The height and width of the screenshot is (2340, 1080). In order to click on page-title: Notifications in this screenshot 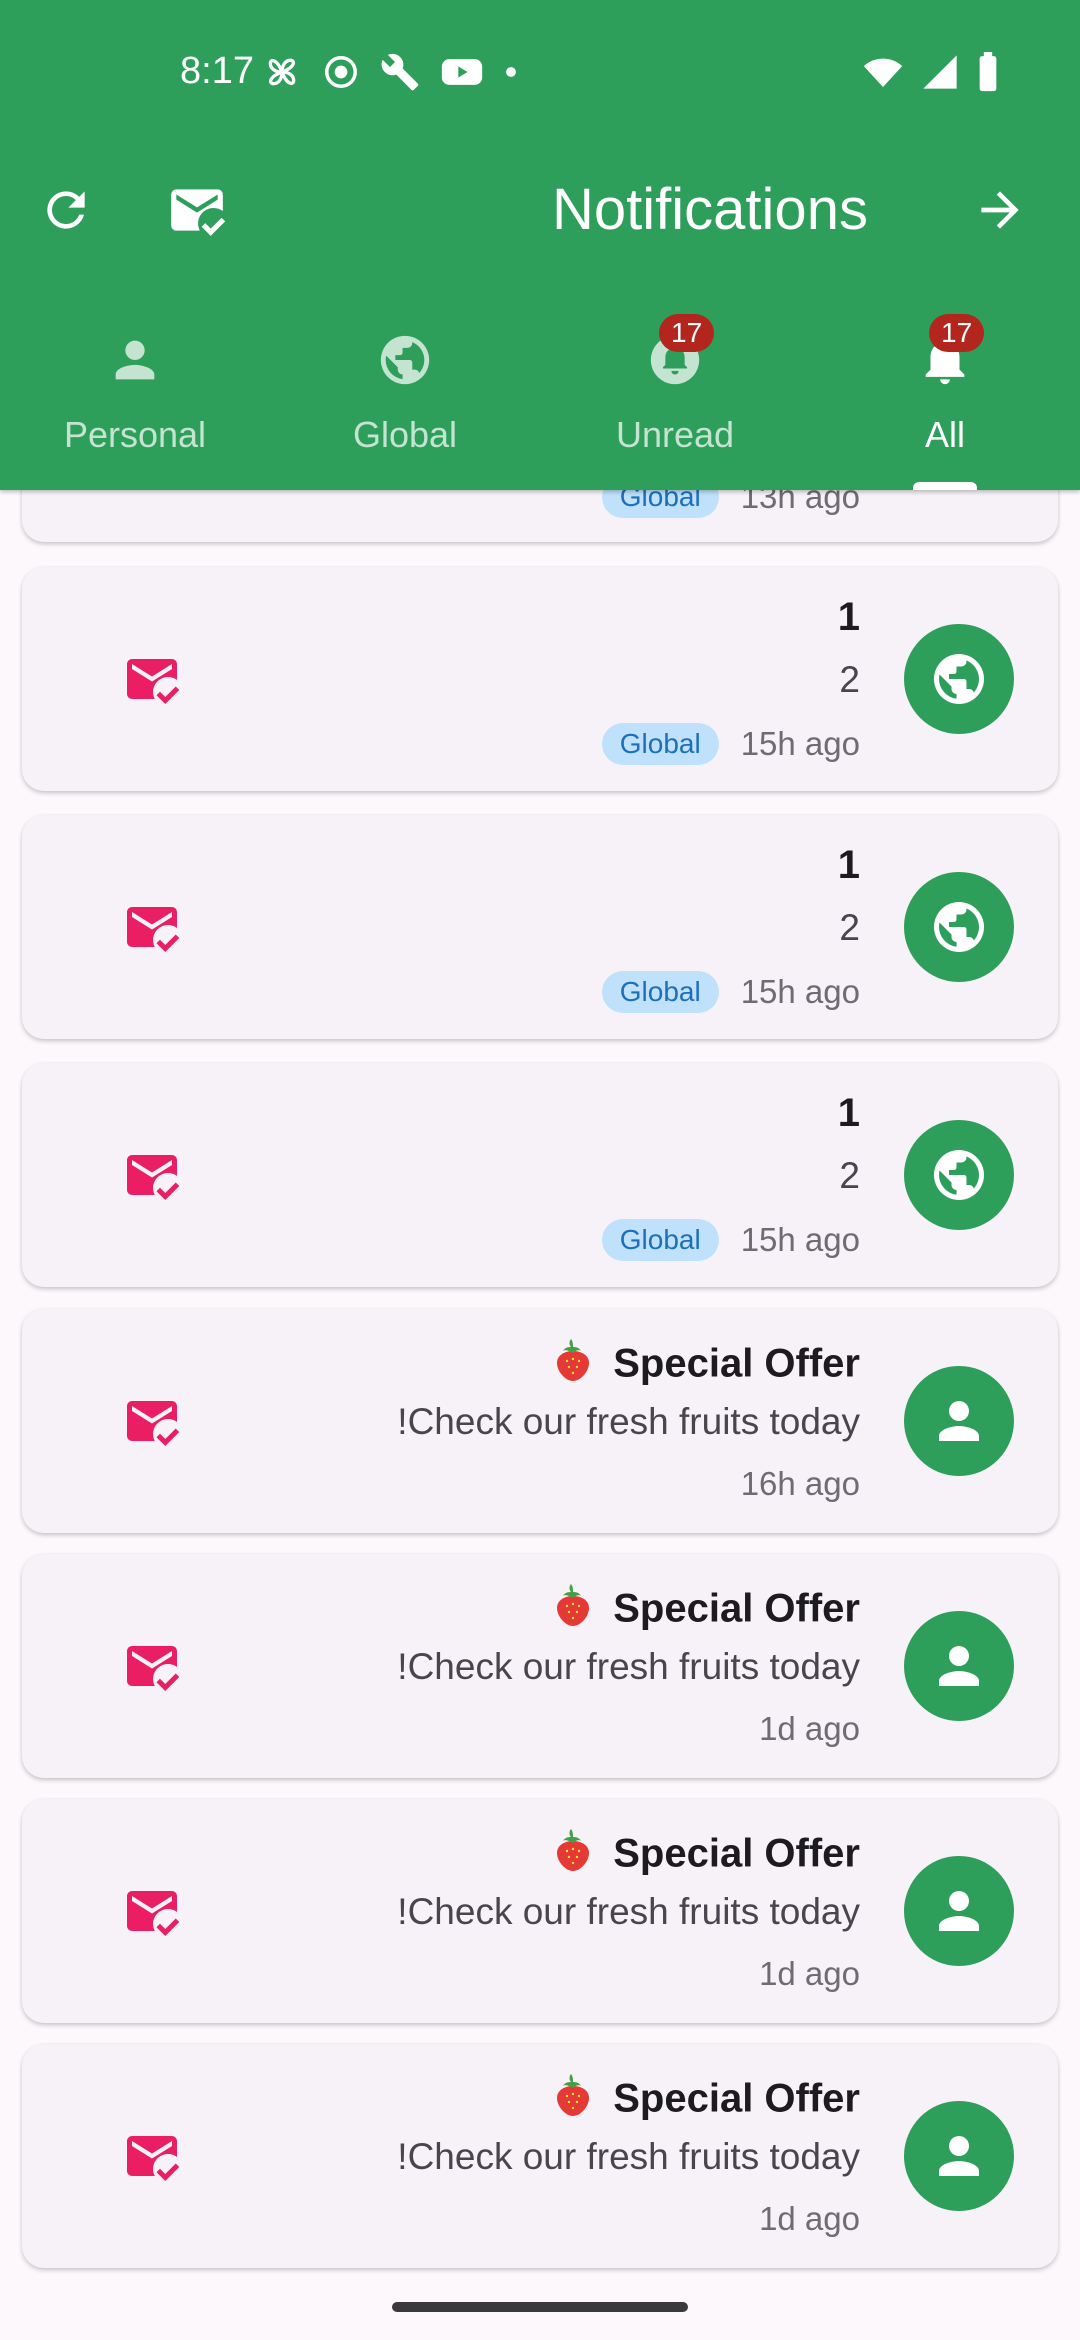, I will do `click(710, 209)`.